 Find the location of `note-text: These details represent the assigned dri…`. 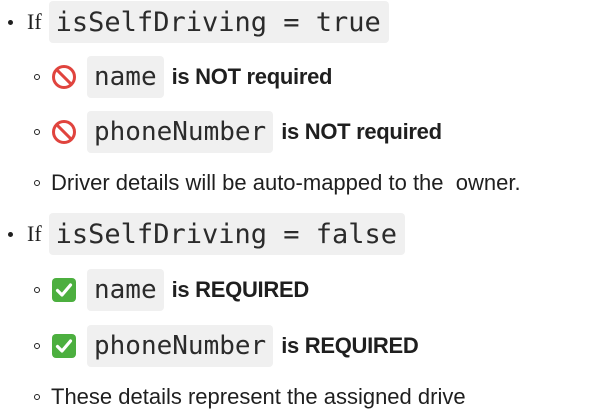

note-text: These details represent the assigned dri… is located at coordinates (258, 396).